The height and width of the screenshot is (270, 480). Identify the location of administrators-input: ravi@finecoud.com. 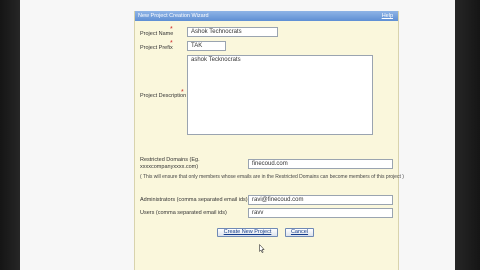
(320, 200).